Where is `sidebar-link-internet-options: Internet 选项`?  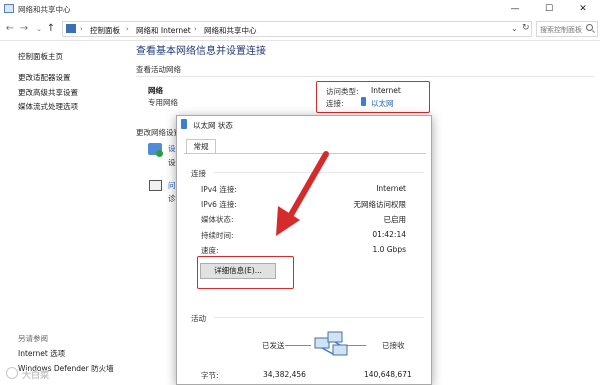 sidebar-link-internet-options: Internet 选项 is located at coordinates (41, 353).